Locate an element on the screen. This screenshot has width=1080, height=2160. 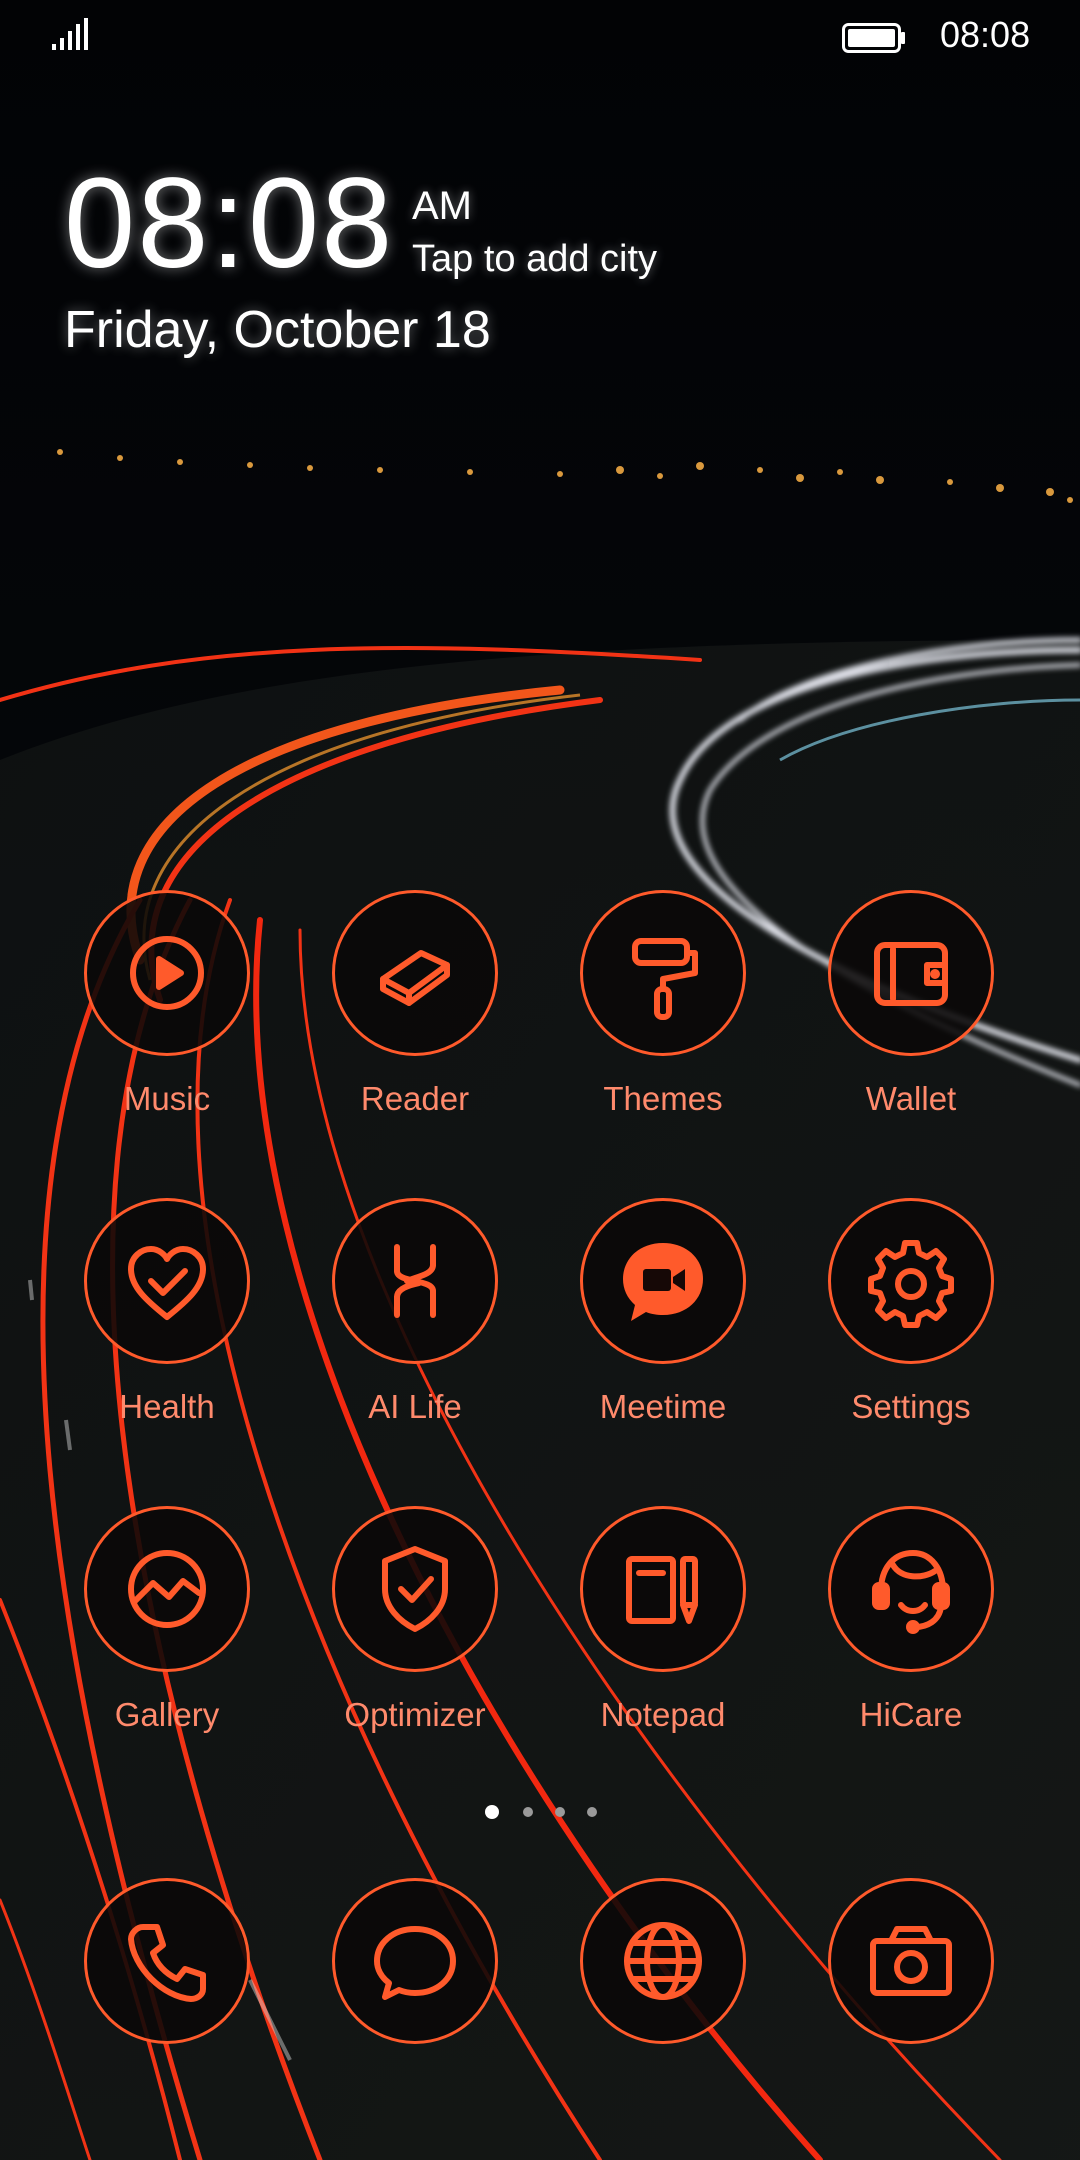
phone-icon is located at coordinates (167, 1963).